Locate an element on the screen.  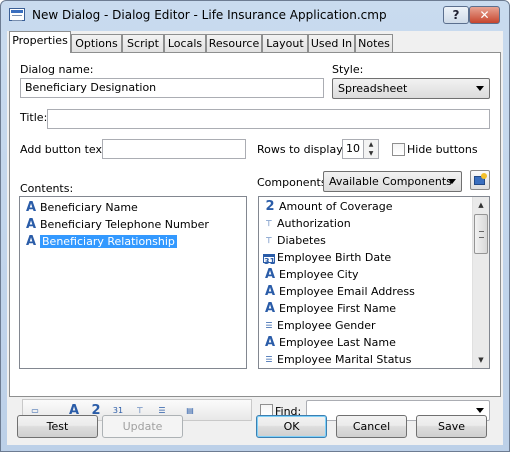
list-item: ⊤ Authorization is located at coordinates (307, 224).